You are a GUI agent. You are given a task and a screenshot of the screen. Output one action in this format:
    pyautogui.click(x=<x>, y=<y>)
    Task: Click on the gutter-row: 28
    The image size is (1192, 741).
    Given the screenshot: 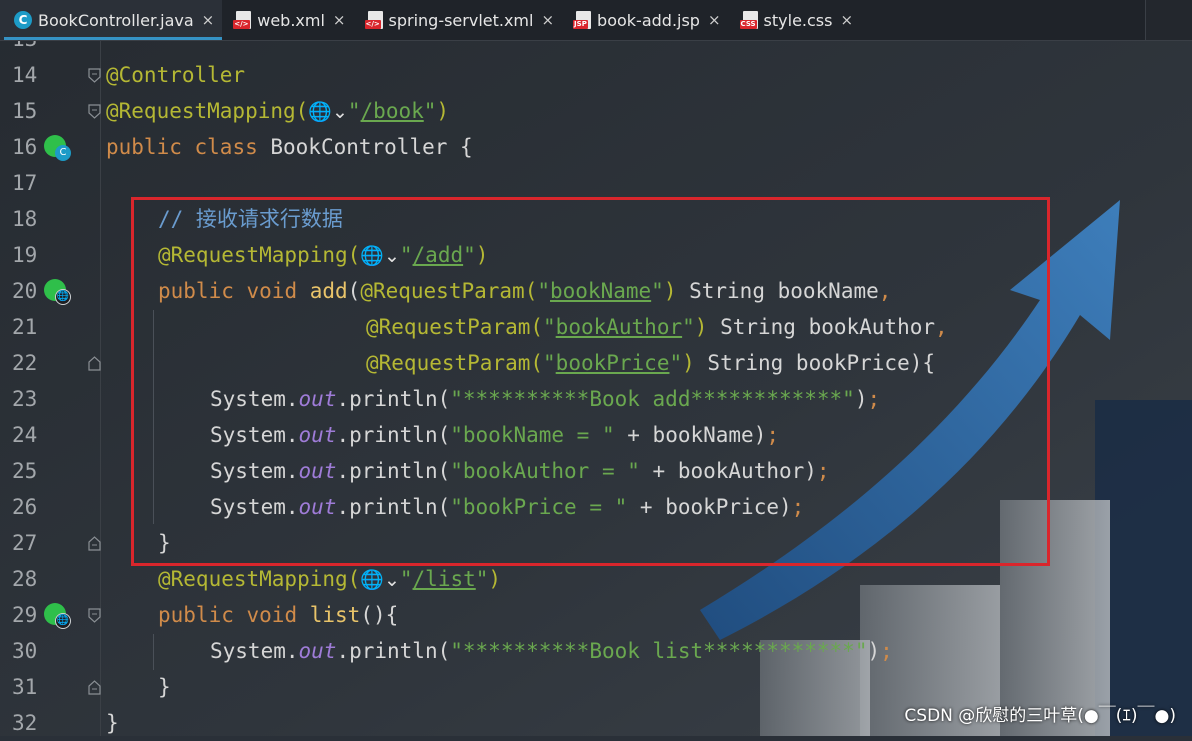 What is the action you would take?
    pyautogui.click(x=50, y=579)
    